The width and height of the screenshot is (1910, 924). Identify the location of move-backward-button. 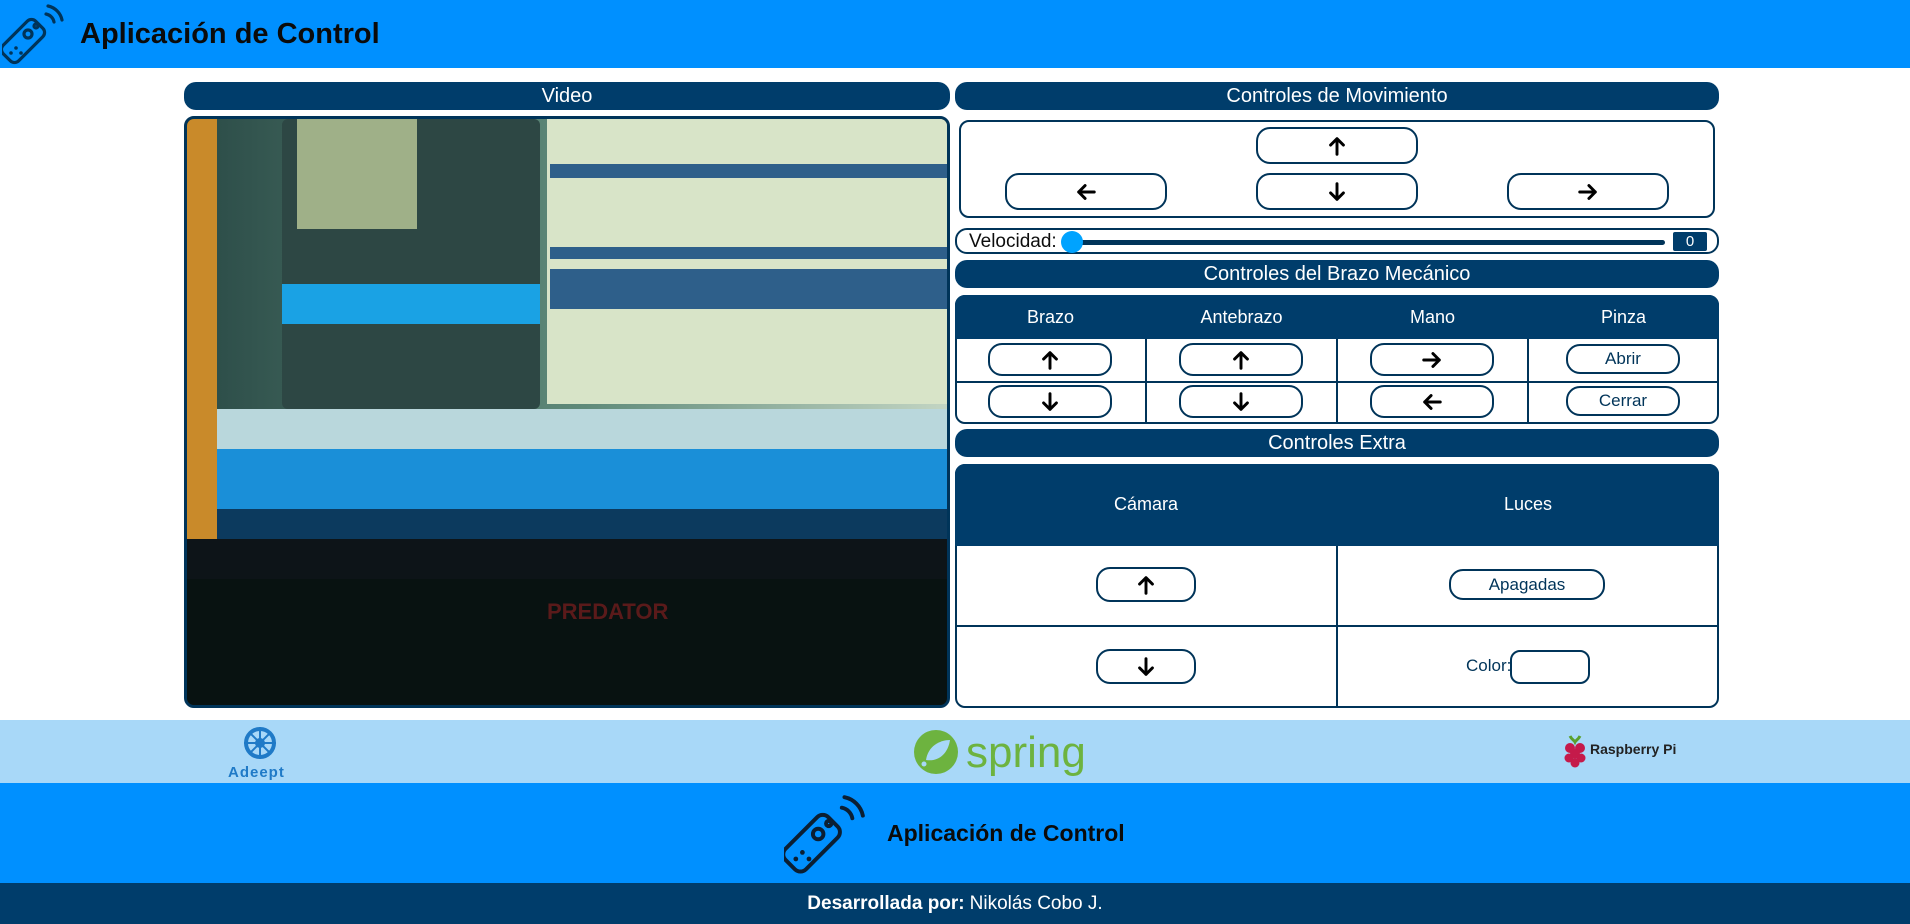
(1337, 191).